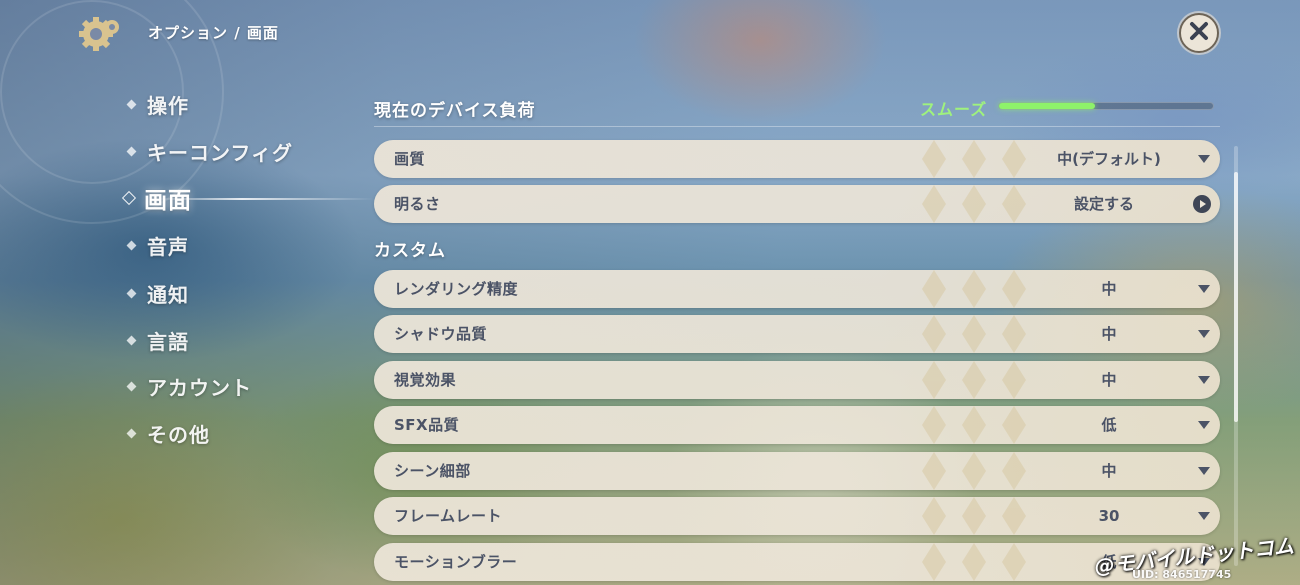 The width and height of the screenshot is (1300, 585). Describe the element at coordinates (797, 562) in the screenshot. I see `setting-row-motion-blur: モーションブラー 低` at that location.